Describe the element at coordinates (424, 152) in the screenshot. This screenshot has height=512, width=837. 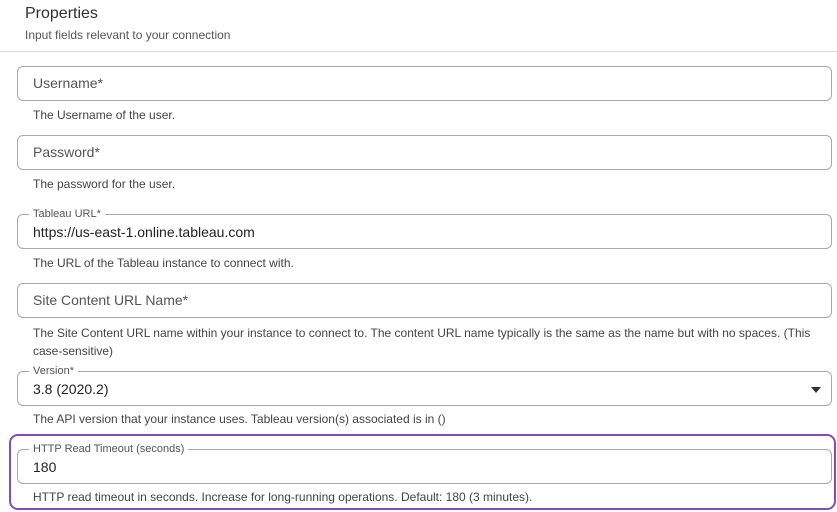
I see `password-field: Password*` at that location.